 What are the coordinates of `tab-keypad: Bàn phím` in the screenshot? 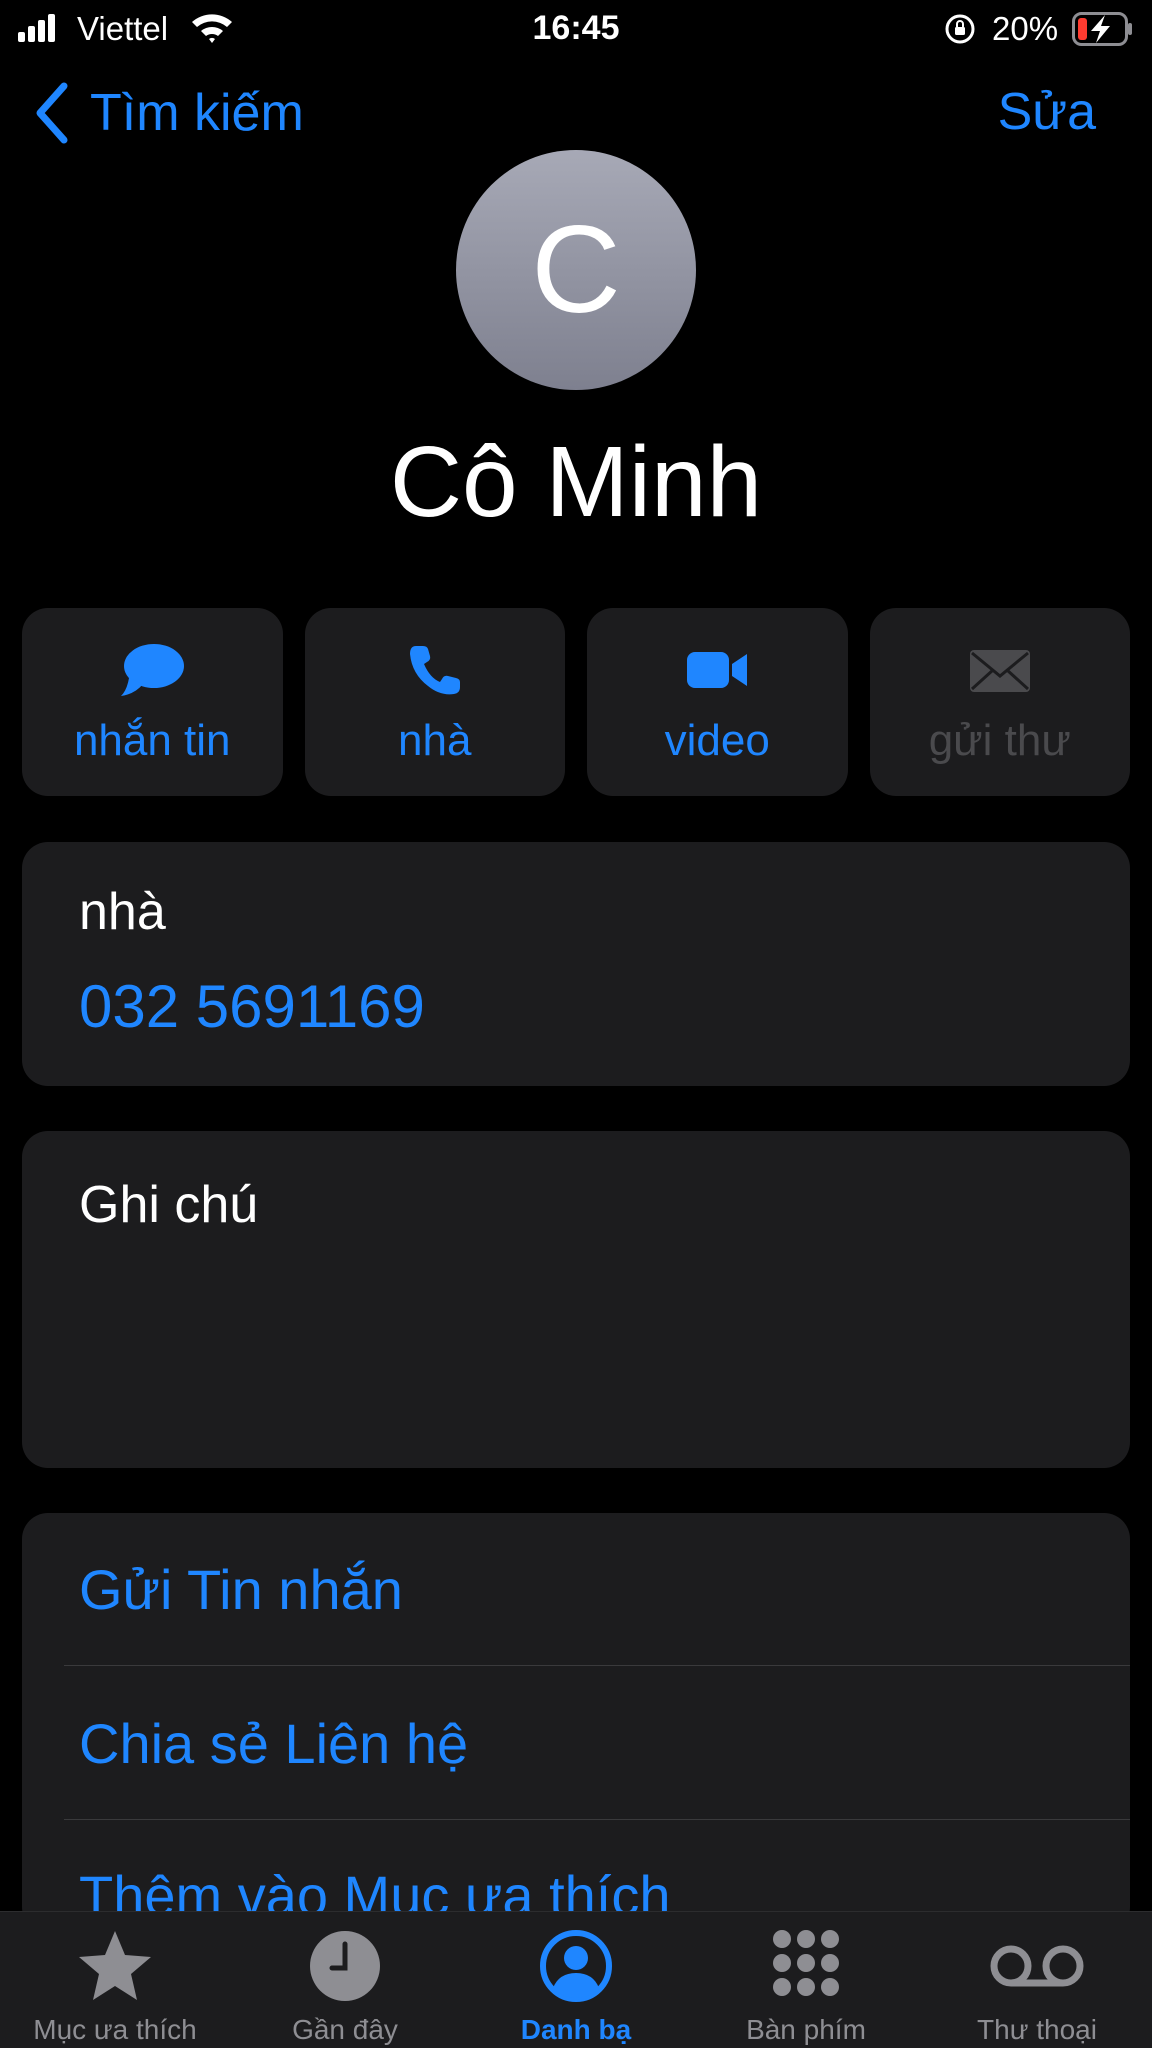 It's located at (806, 1980).